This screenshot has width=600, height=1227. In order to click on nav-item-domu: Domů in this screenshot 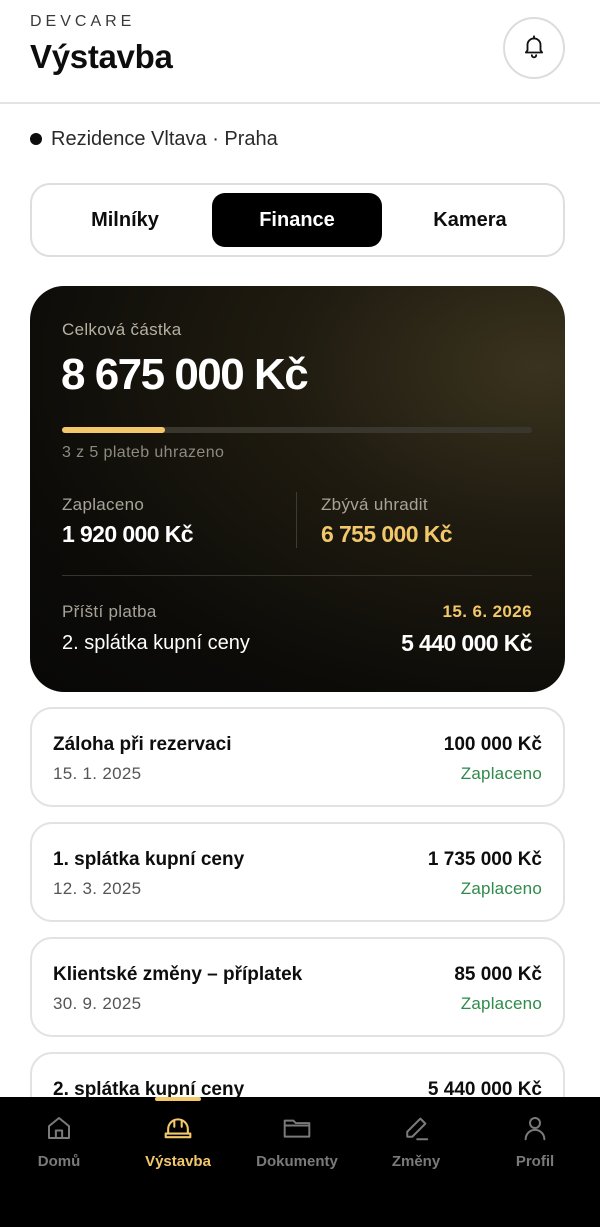, I will do `click(59, 1146)`.